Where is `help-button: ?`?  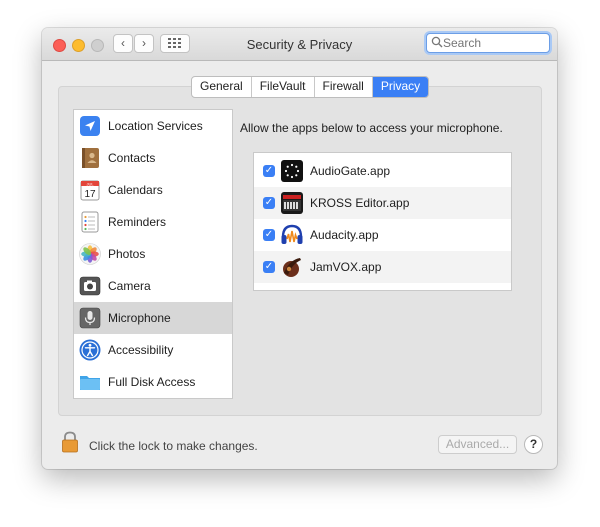 help-button: ? is located at coordinates (533, 444).